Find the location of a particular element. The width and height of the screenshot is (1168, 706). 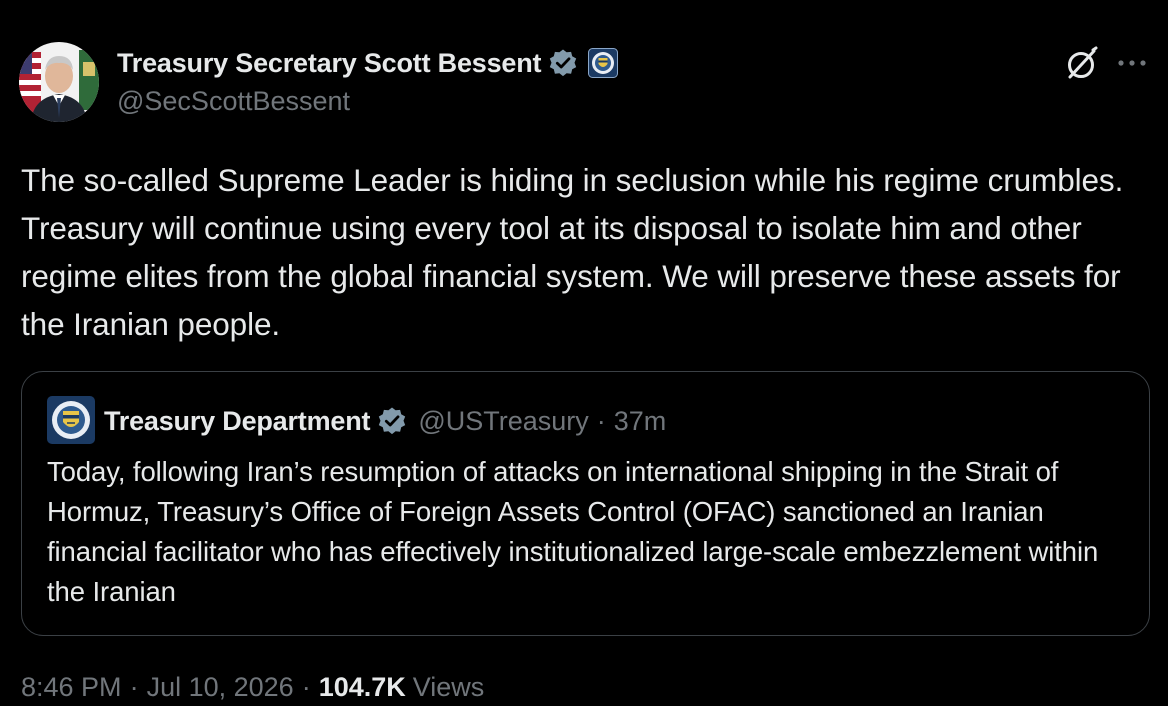

author-handle: @SecScottBessent is located at coordinates (233, 101).